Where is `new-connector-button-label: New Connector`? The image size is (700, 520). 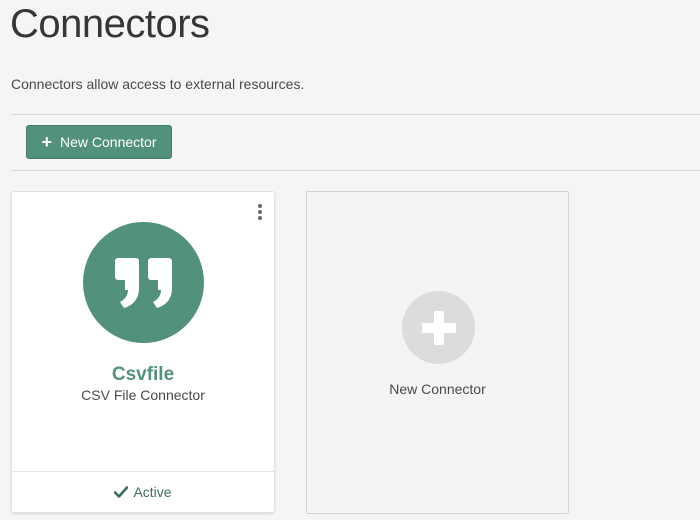 new-connector-button-label: New Connector is located at coordinates (108, 142).